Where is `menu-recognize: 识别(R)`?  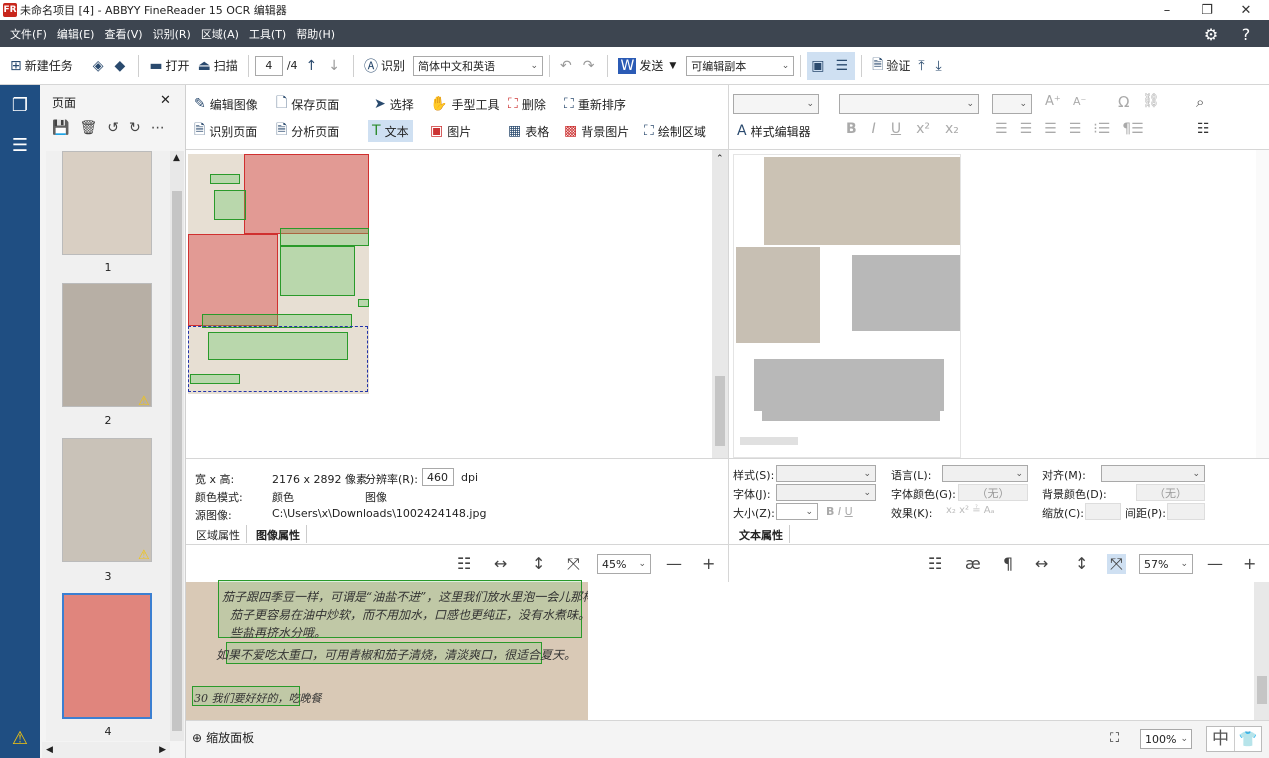 menu-recognize: 识别(R) is located at coordinates (172, 34).